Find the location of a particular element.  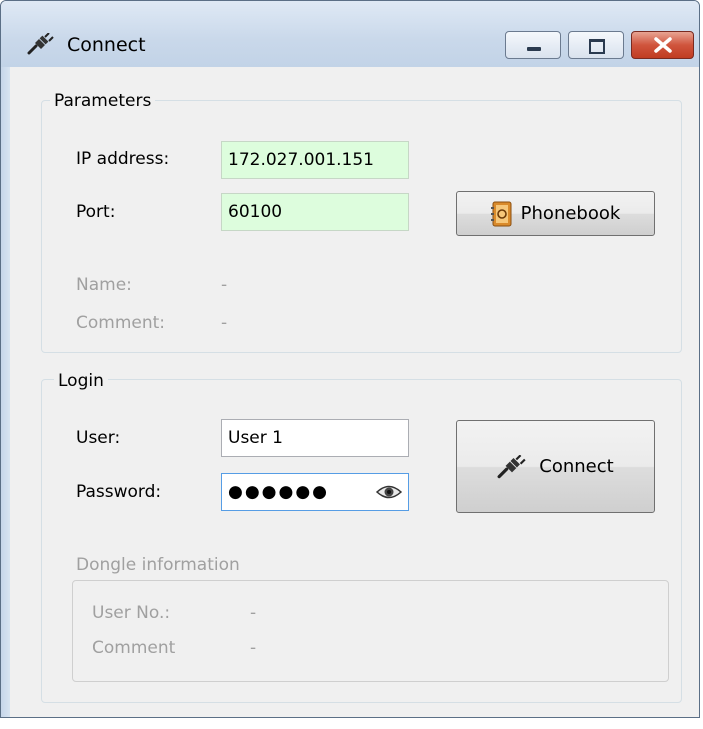

maximize-button is located at coordinates (596, 45).